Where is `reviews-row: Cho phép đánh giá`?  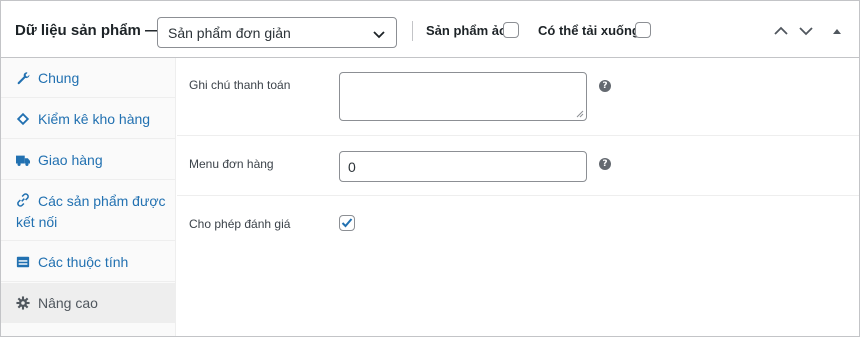 reviews-row: Cho phép đánh giá is located at coordinates (518, 223).